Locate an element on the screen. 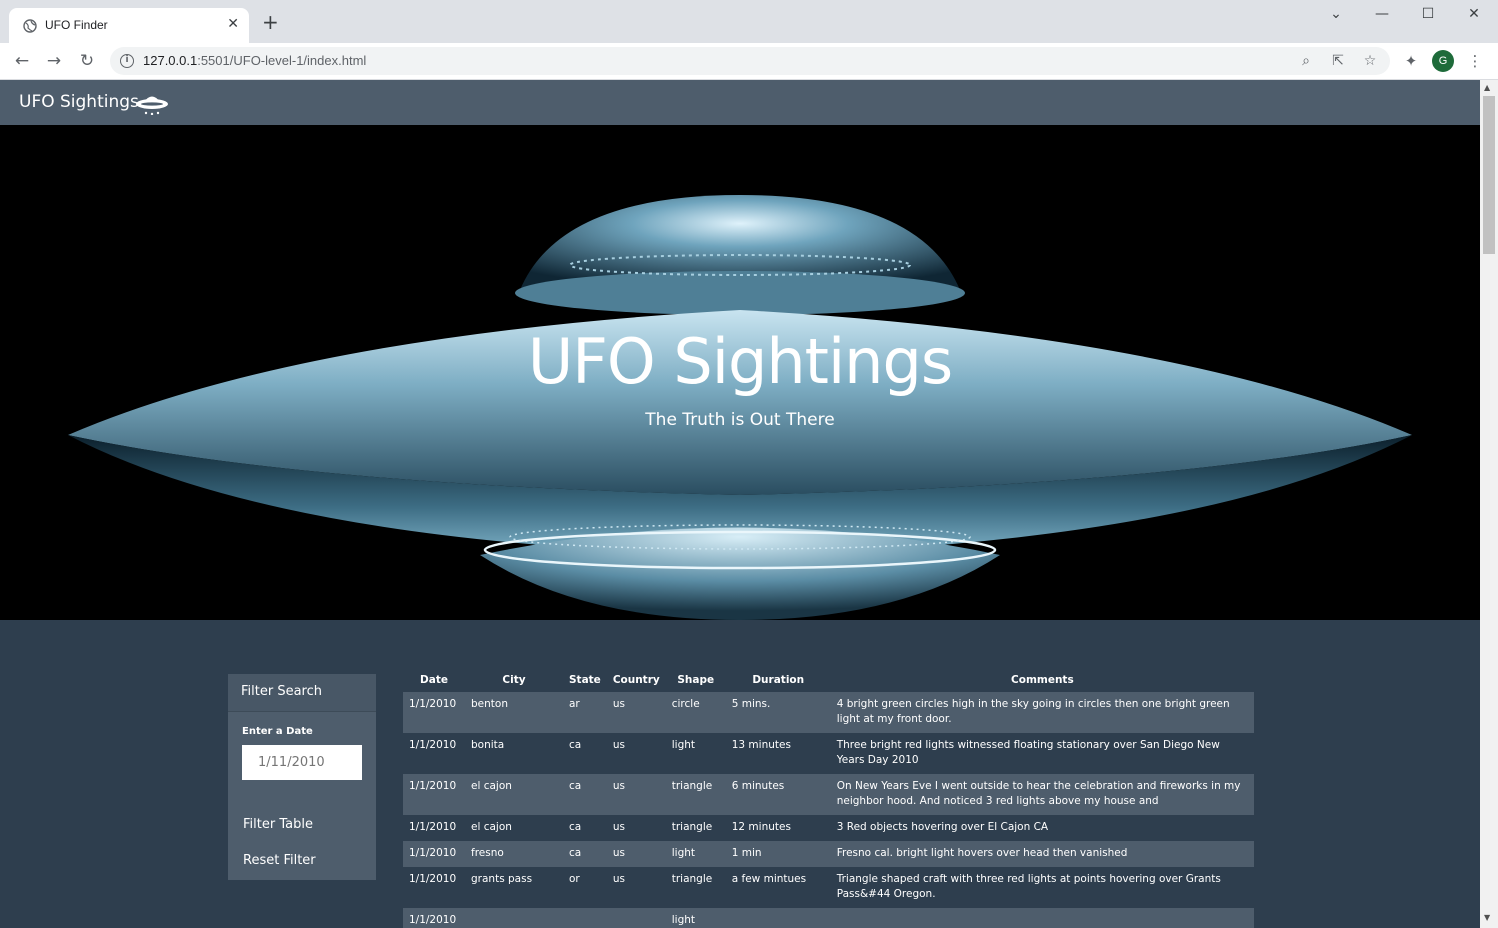 The height and width of the screenshot is (928, 1498). cell-duration: 13 minutes is located at coordinates (761, 745).